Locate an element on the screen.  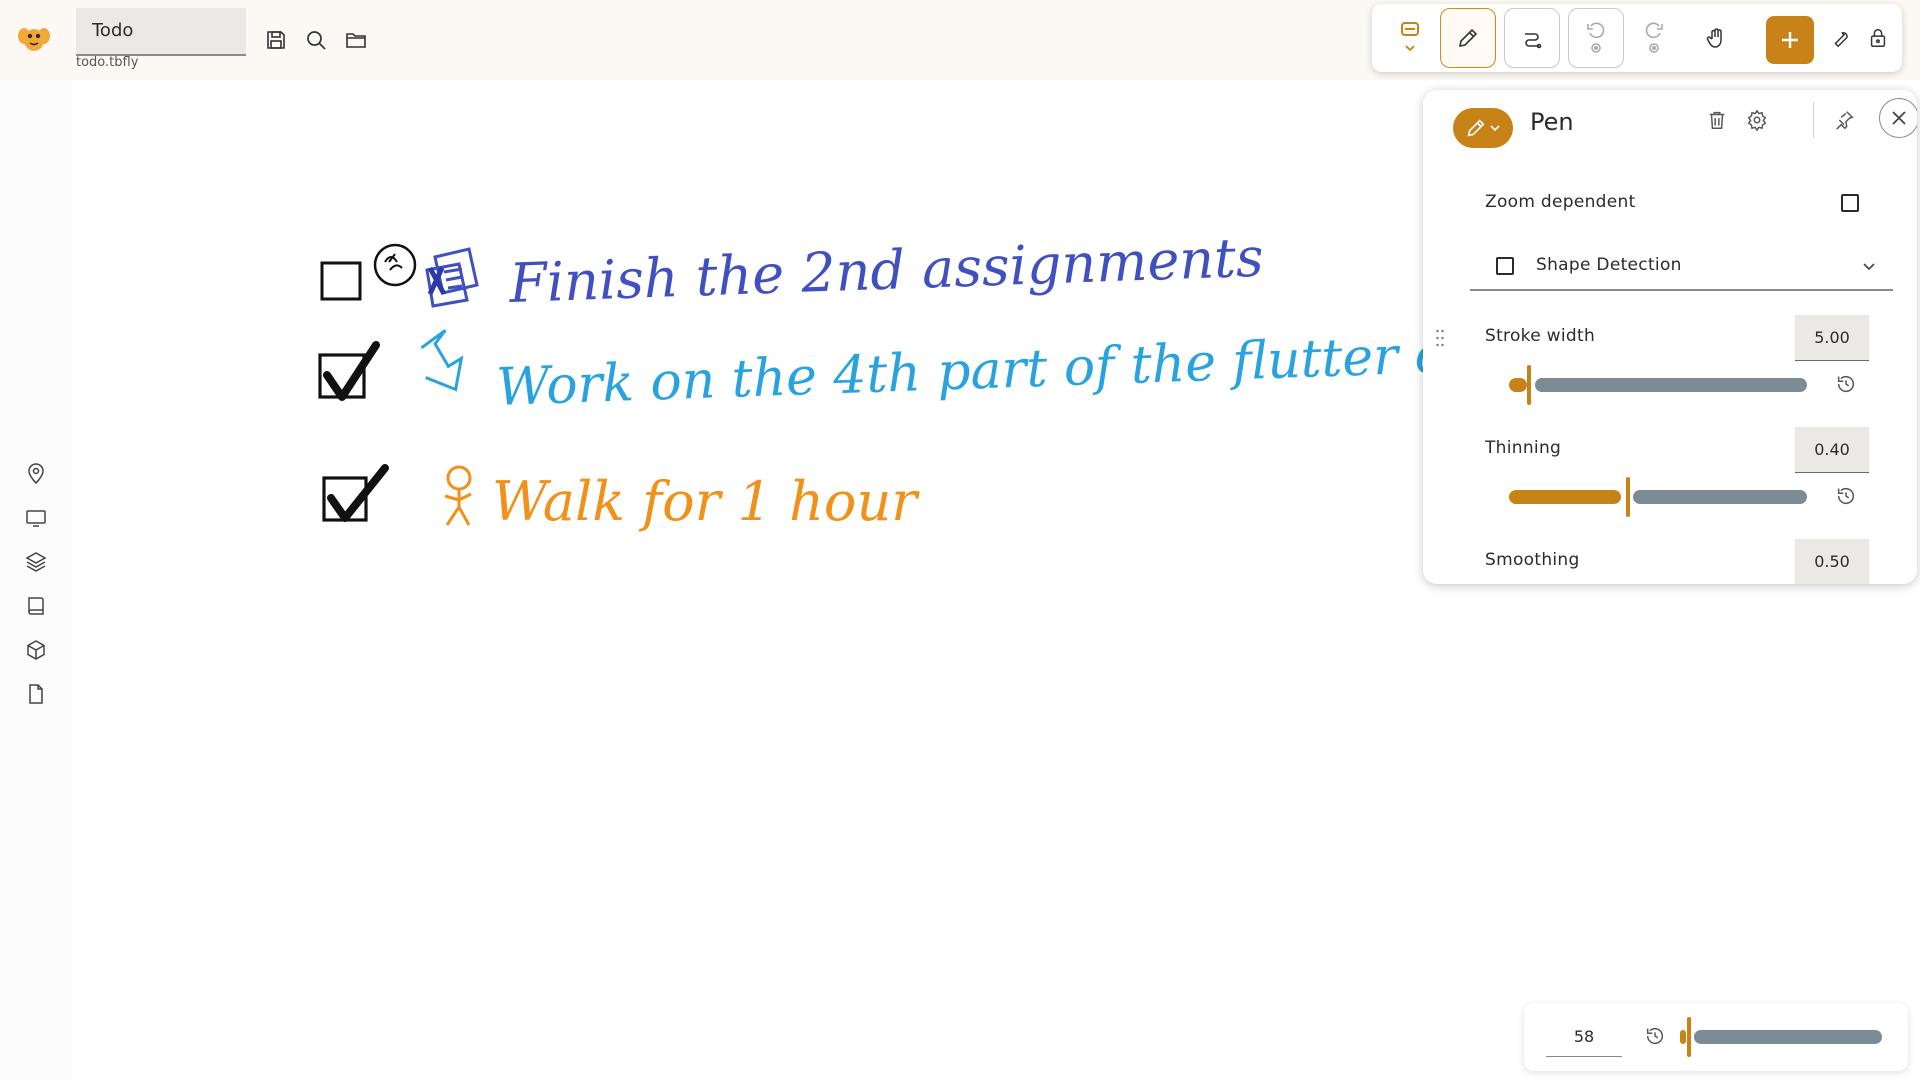
pen-type-dropdown is located at coordinates (1483, 128).